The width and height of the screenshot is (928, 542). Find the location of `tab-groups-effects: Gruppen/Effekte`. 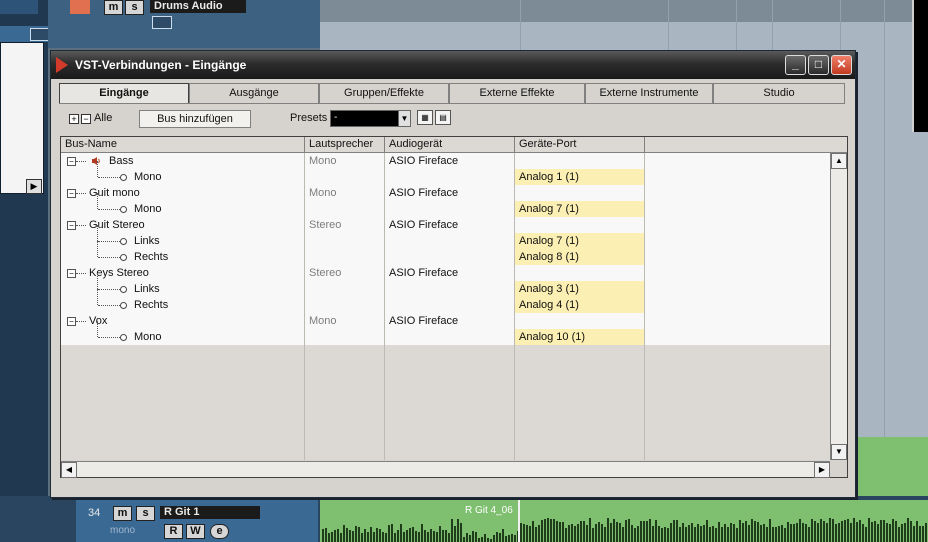

tab-groups-effects: Gruppen/Effekte is located at coordinates (384, 93).